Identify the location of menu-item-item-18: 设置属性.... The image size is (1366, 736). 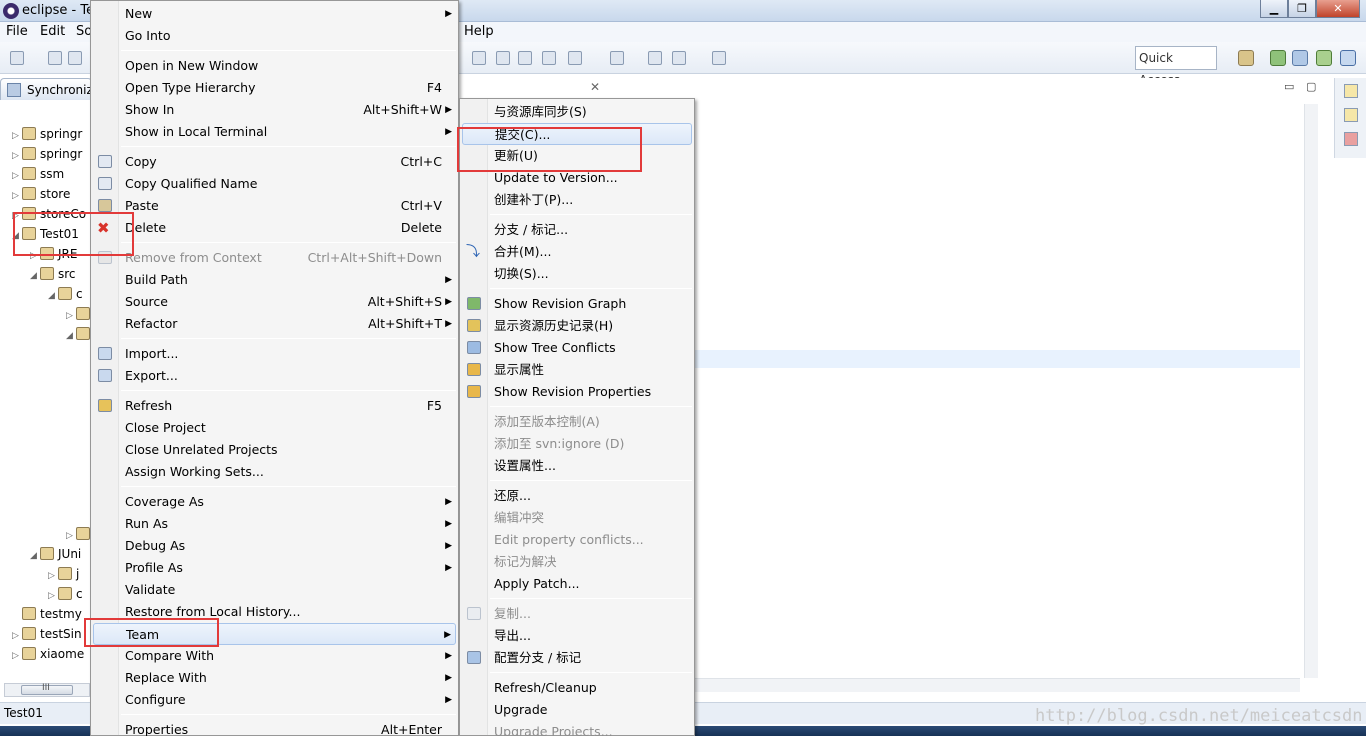
(577, 466).